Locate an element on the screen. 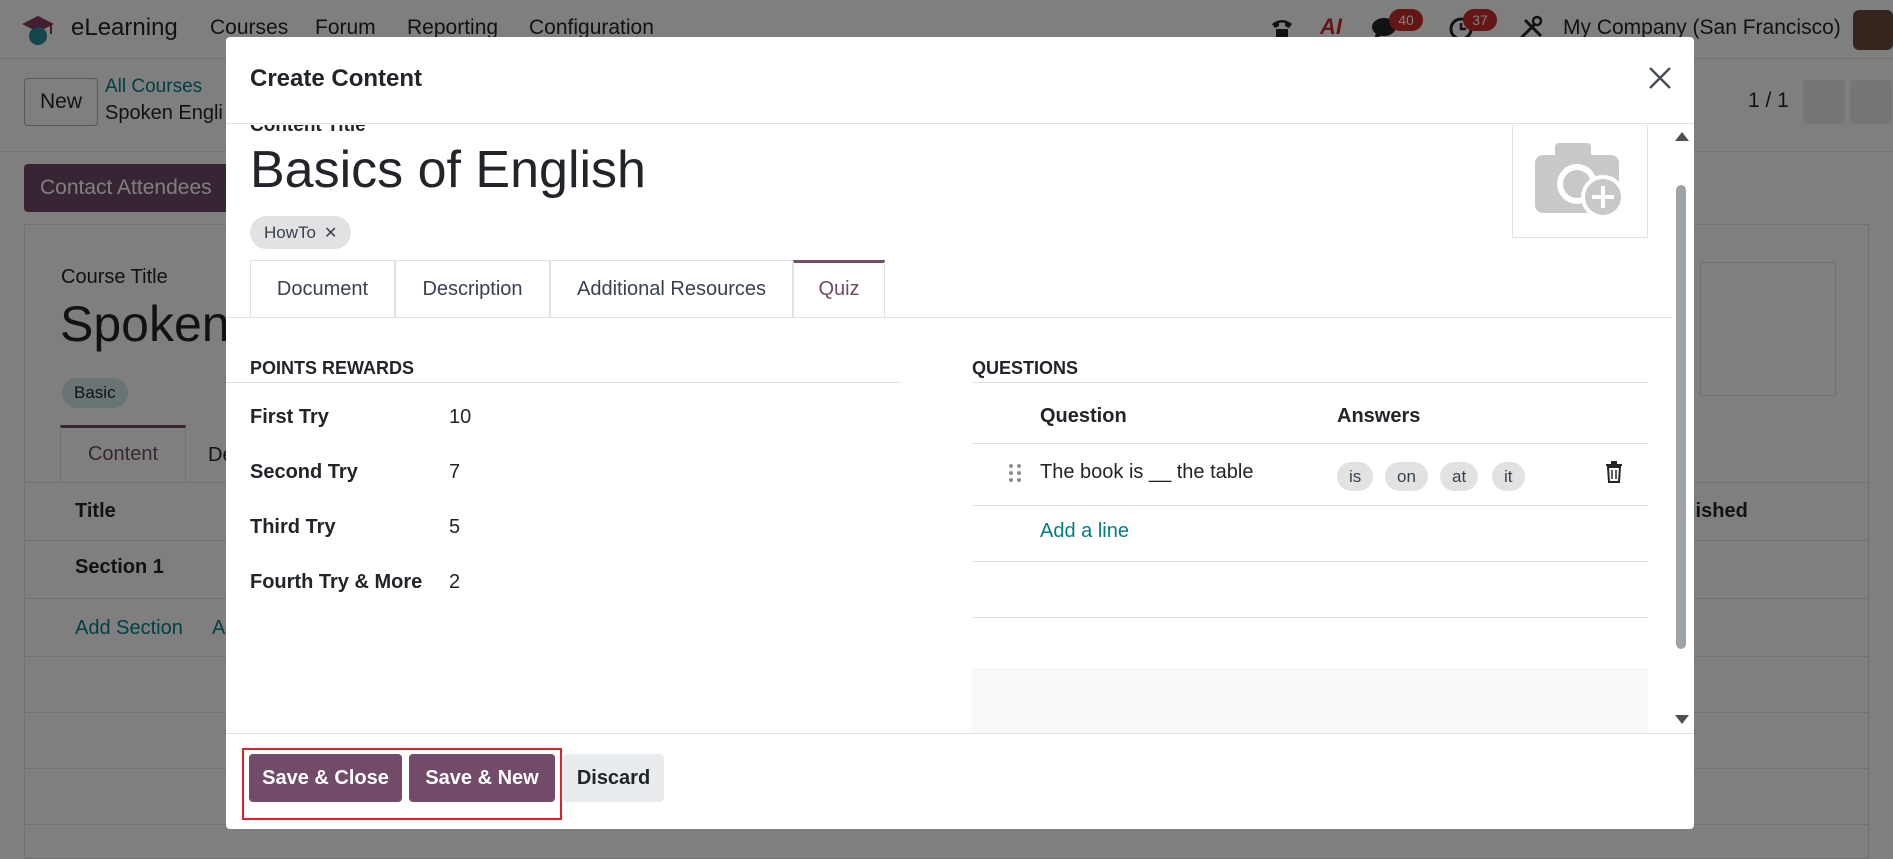 The image size is (1893, 859). highlight-box is located at coordinates (402, 784).